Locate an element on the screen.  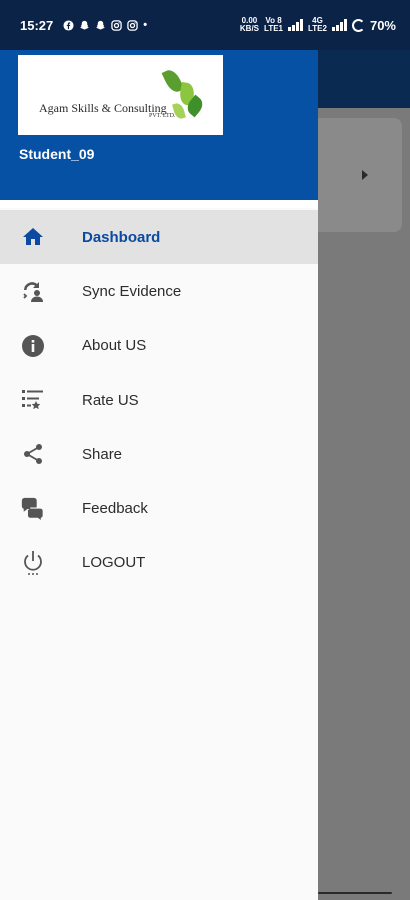
home-icon is located at coordinates (33, 237).